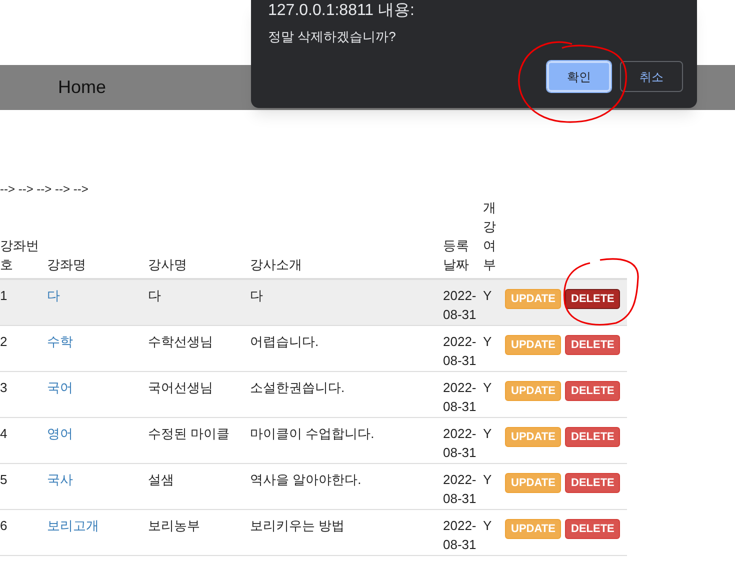  I want to click on nav-link: Home, so click(82, 87).